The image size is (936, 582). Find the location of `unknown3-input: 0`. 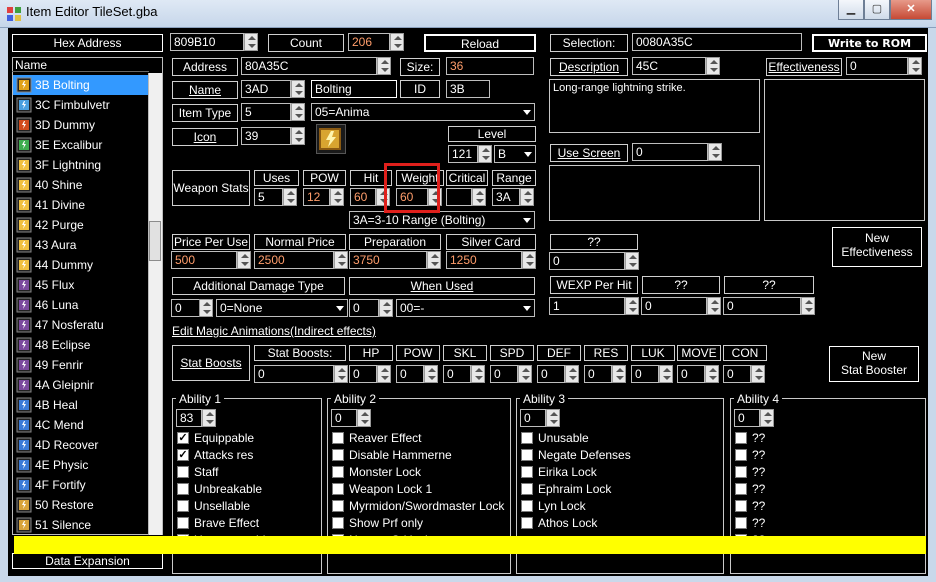

unknown3-input: 0 is located at coordinates (762, 306).